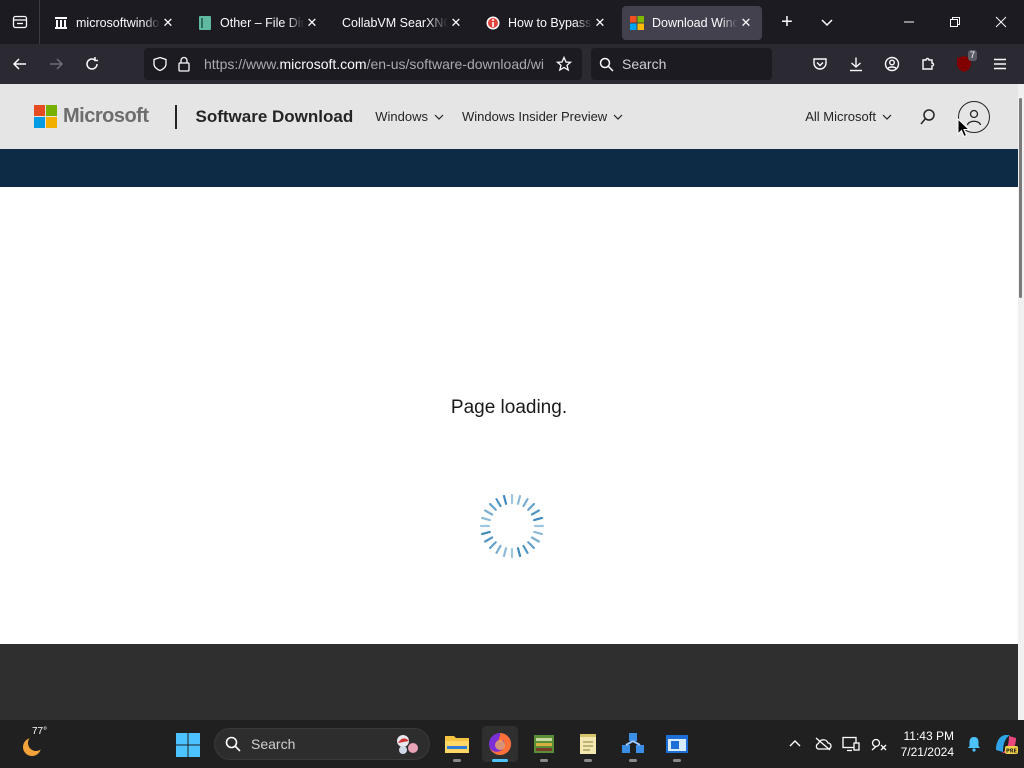  I want to click on nav-label: Windows, so click(401, 116).